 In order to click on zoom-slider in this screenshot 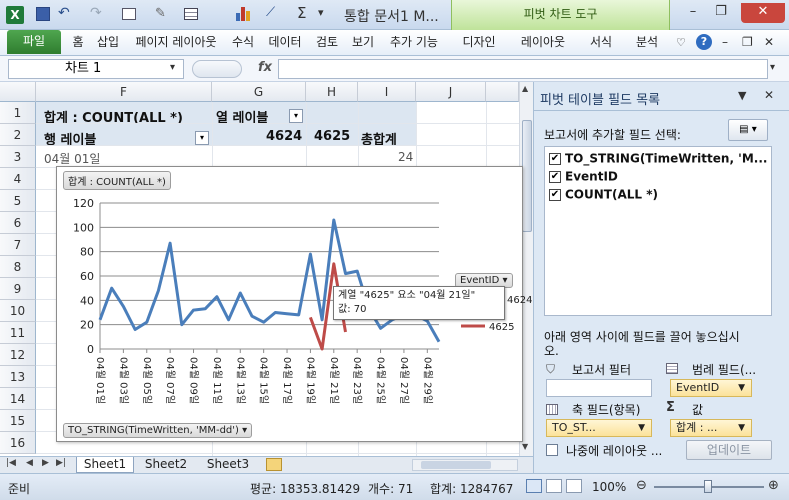, I will do `click(709, 486)`.